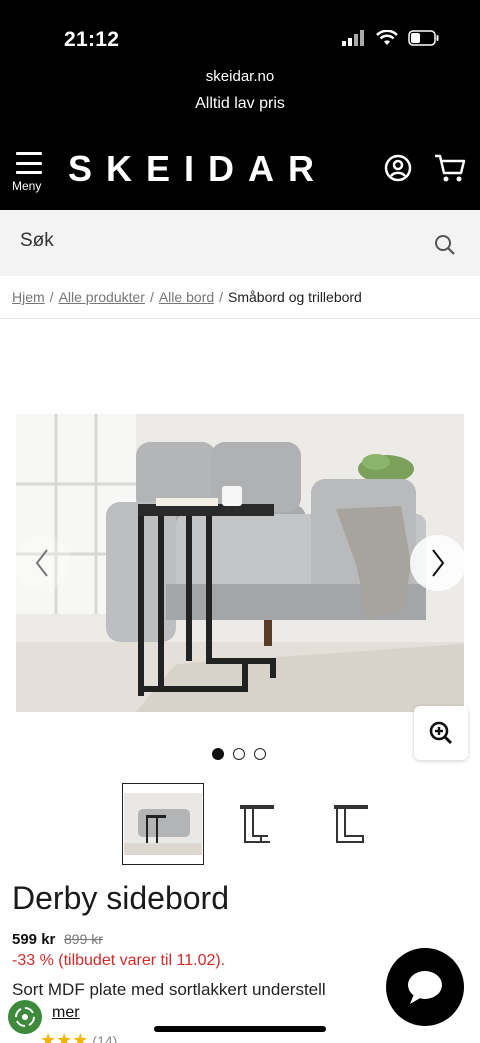 The height and width of the screenshot is (1043, 480). I want to click on cart-button, so click(450, 170).